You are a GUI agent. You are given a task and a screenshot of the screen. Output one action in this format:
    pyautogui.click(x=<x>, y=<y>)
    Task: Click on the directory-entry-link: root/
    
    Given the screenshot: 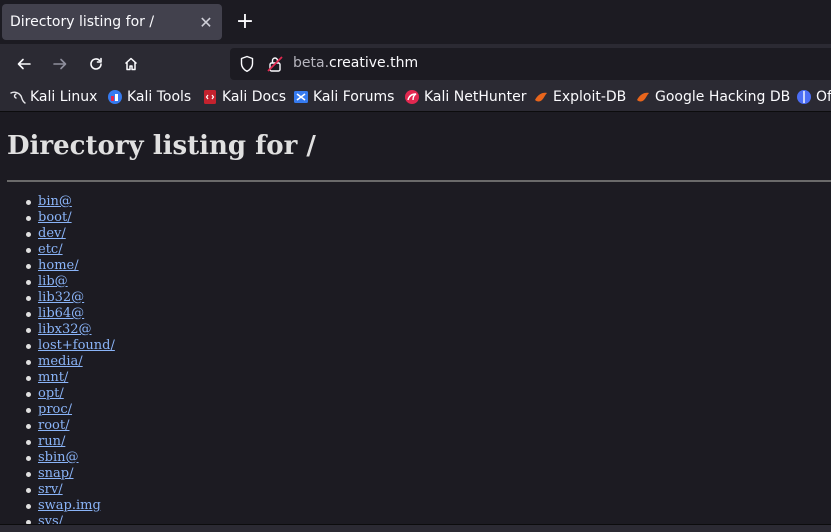 What is the action you would take?
    pyautogui.click(x=53, y=425)
    